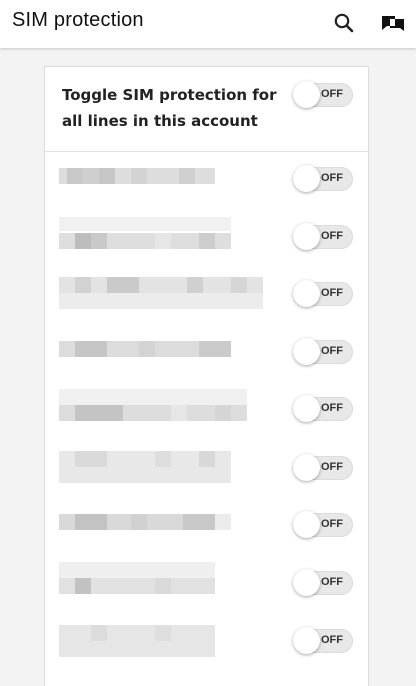 Image resolution: width=416 pixels, height=686 pixels. I want to click on search-icon, so click(344, 23).